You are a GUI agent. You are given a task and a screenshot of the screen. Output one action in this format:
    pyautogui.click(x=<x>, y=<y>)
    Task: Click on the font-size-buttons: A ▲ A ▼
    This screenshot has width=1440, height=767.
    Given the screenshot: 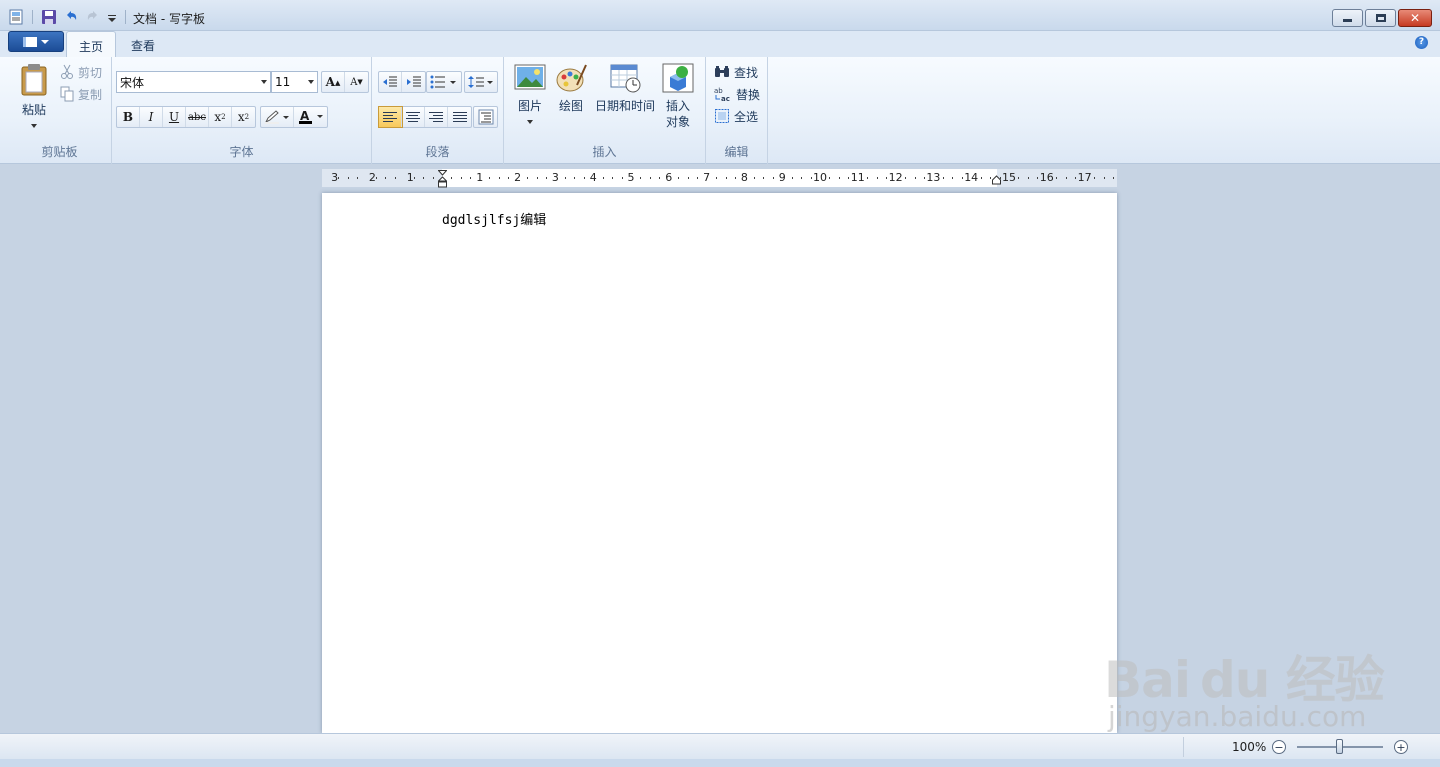 What is the action you would take?
    pyautogui.click(x=345, y=82)
    